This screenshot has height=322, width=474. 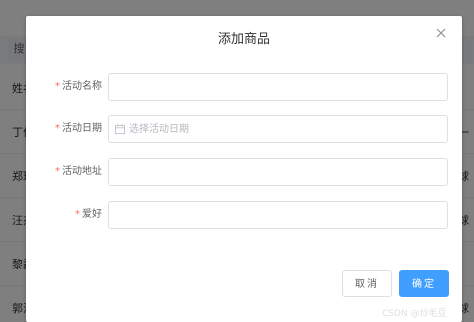 I want to click on hobby-label-text: 爱好, so click(x=92, y=214).